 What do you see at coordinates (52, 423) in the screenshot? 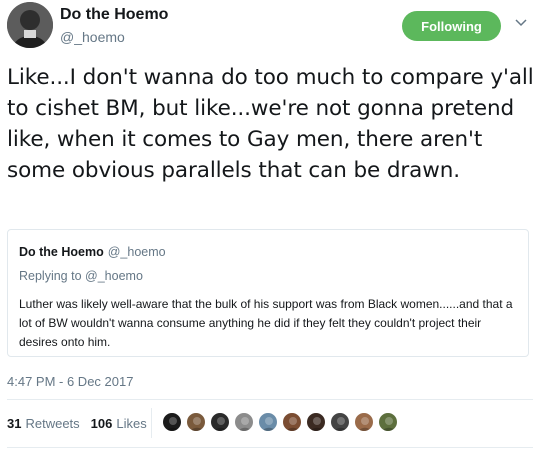
I see `retweets-label: Retweets` at bounding box center [52, 423].